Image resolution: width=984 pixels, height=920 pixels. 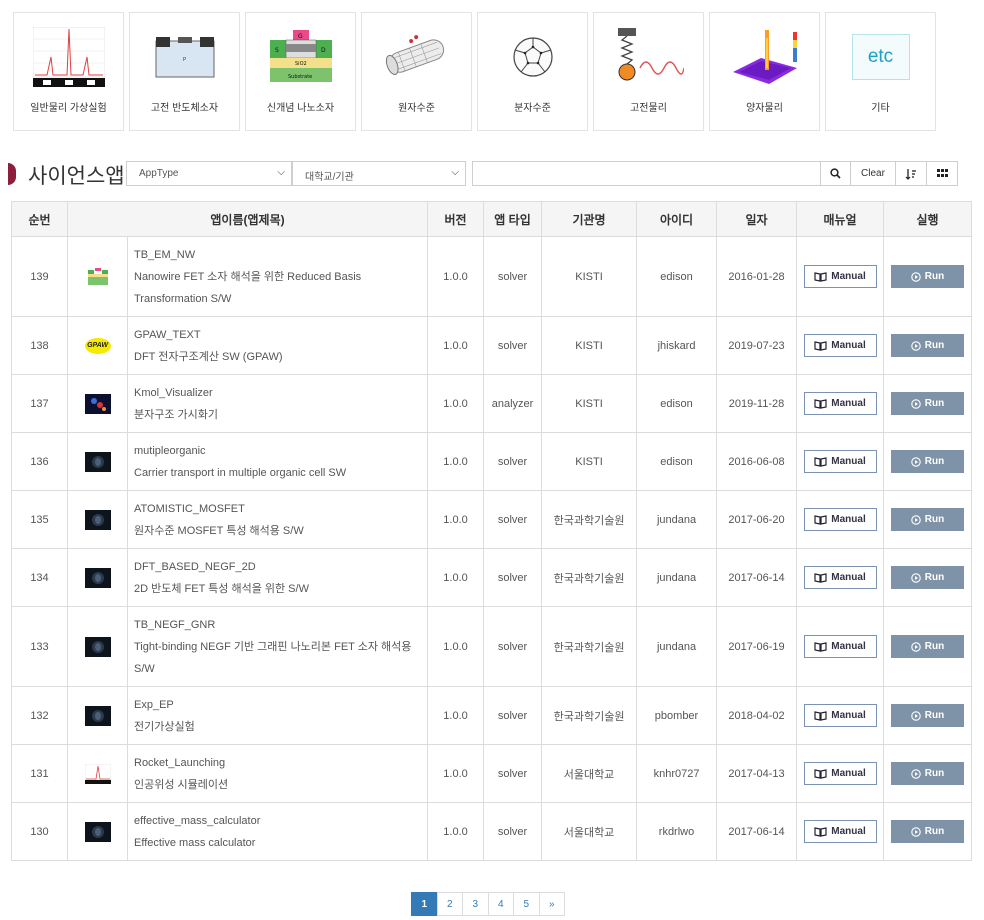 What do you see at coordinates (533, 57) in the screenshot?
I see `fullerene-icon` at bounding box center [533, 57].